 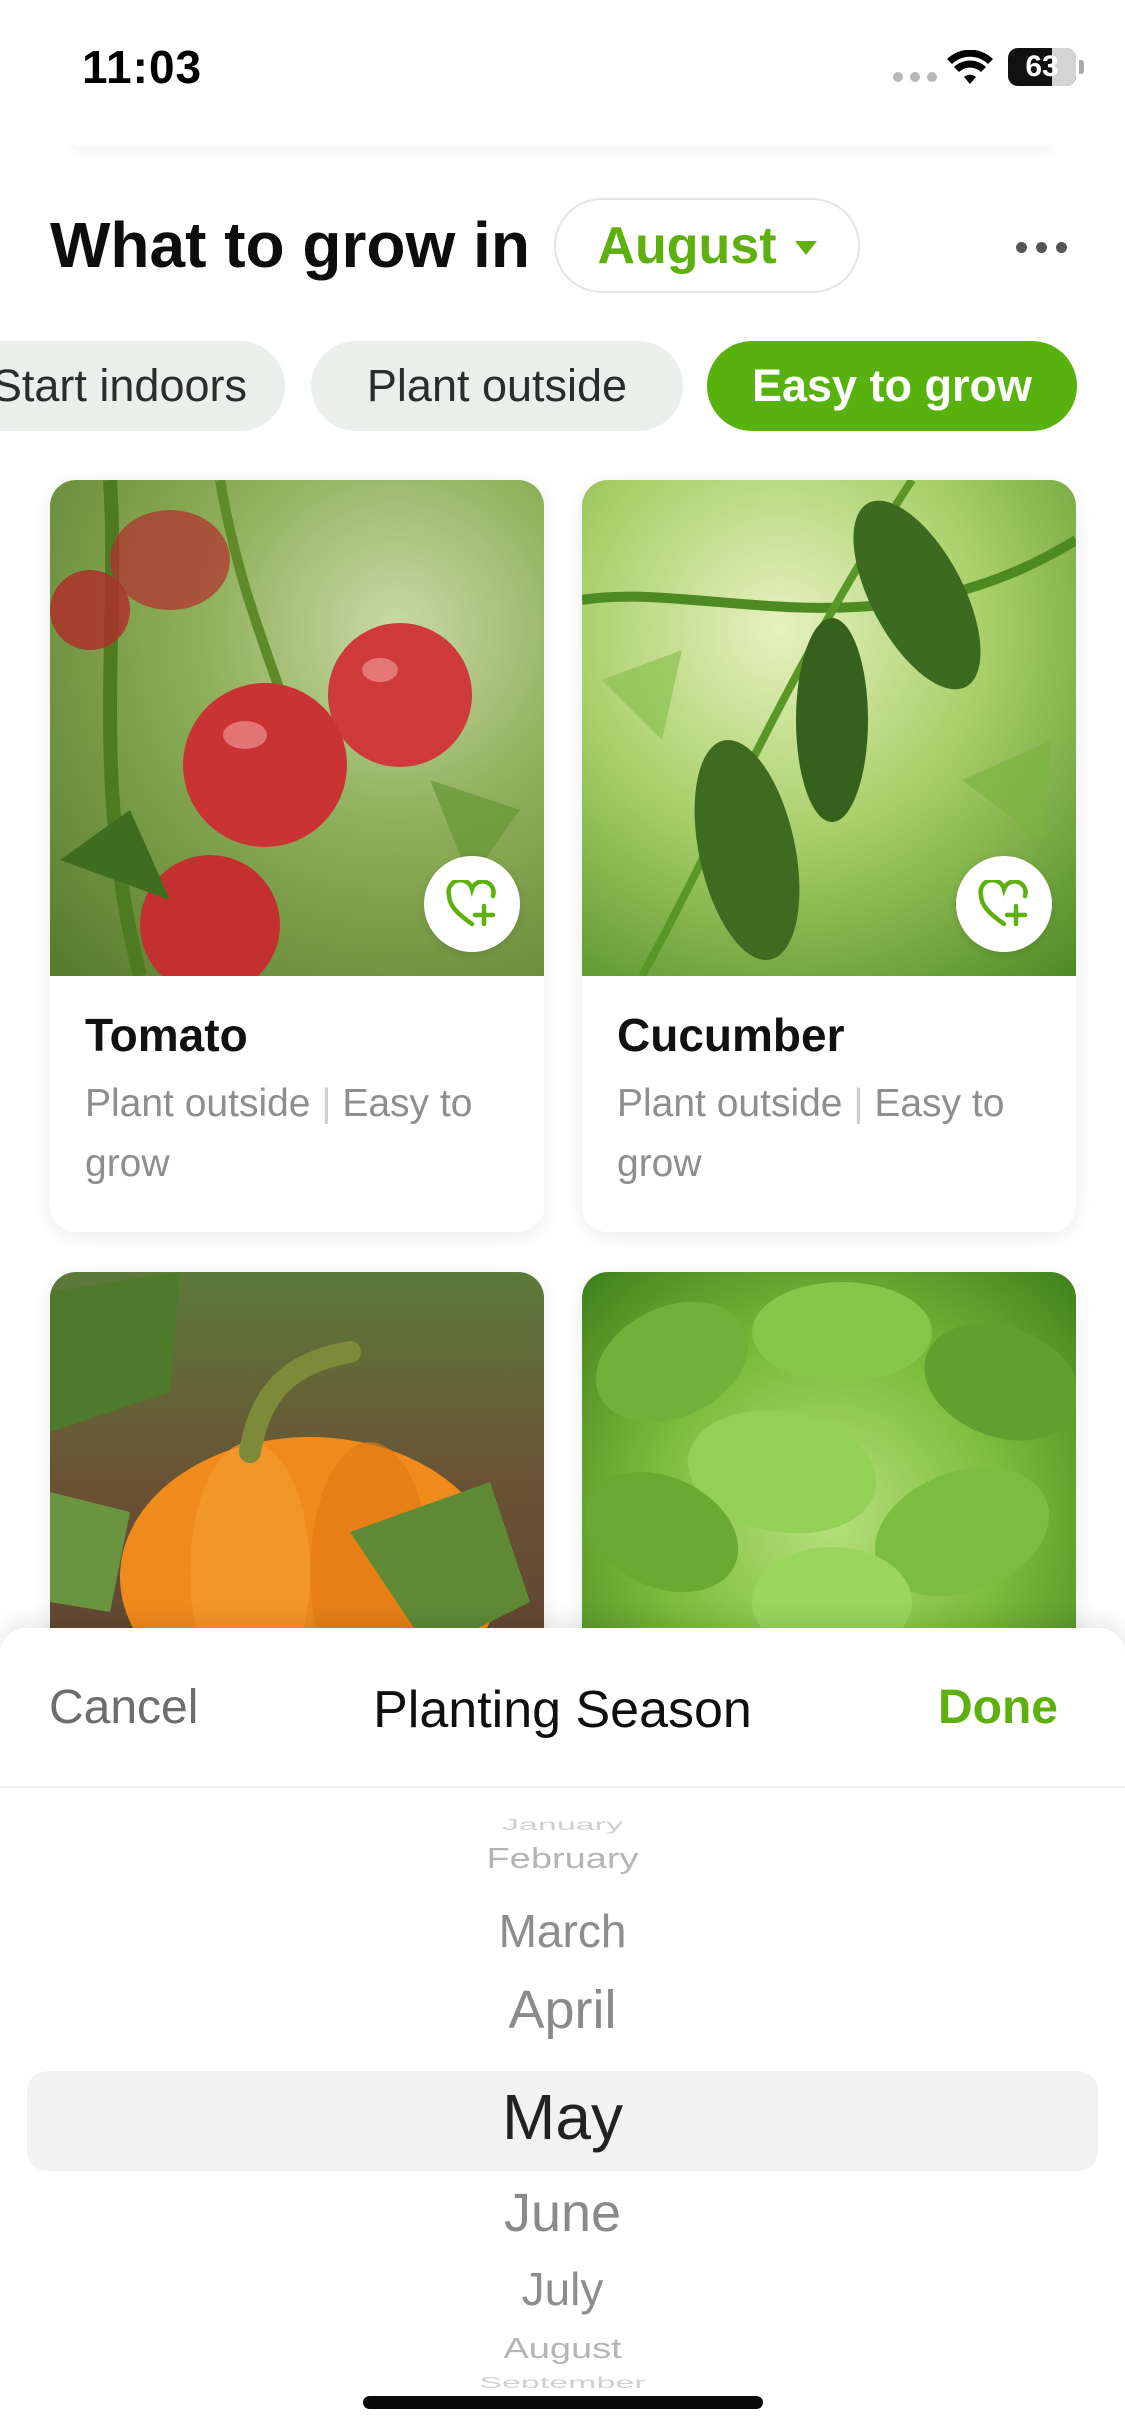 I want to click on month-selector: August, so click(x=707, y=245).